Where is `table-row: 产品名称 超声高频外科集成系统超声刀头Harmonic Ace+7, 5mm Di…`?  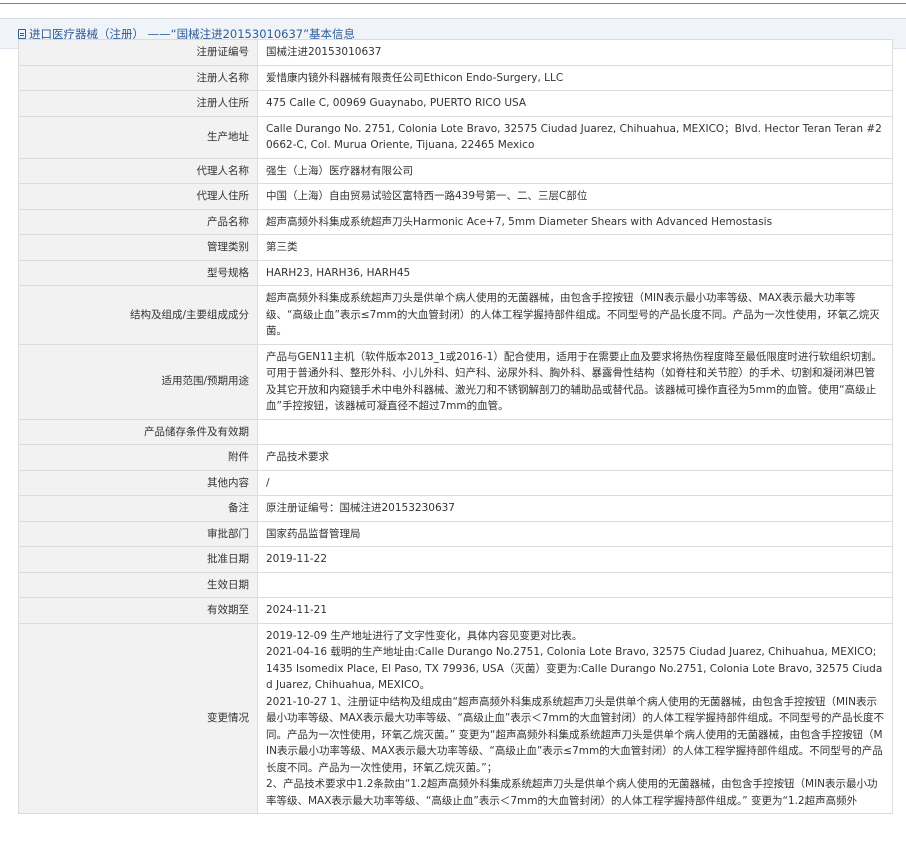 table-row: 产品名称 超声高频外科集成系统超声刀头Harmonic Ace+7, 5mm Di… is located at coordinates (455, 221).